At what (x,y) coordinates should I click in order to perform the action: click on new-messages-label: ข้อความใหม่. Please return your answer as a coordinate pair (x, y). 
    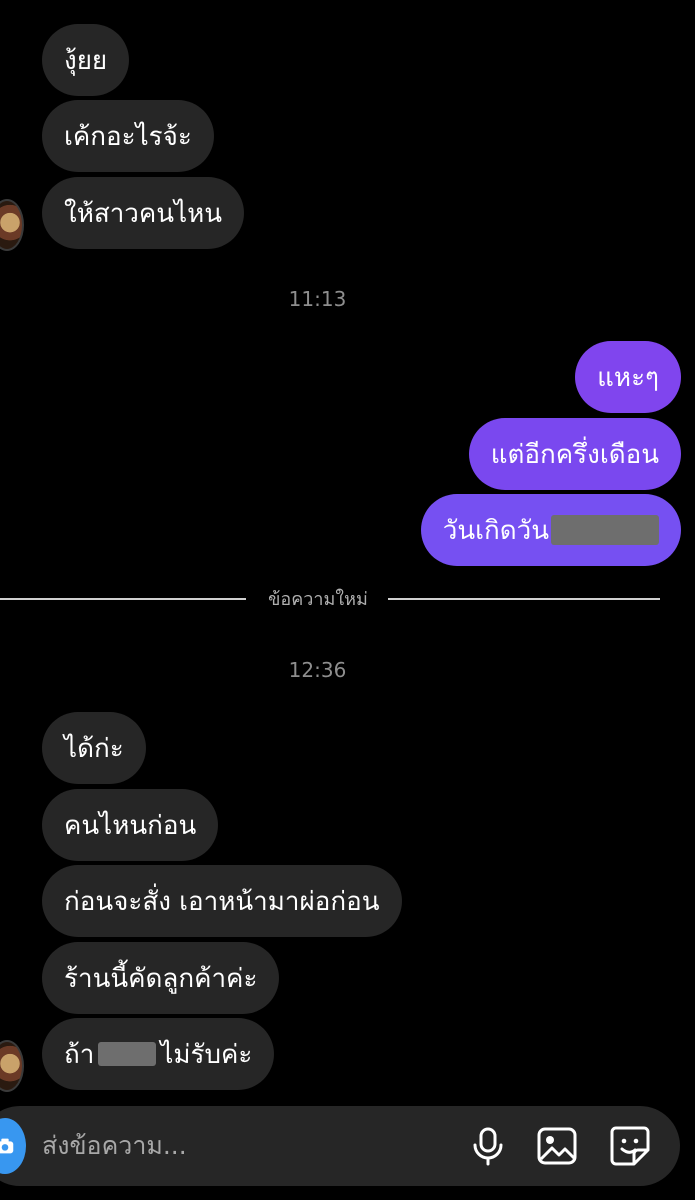
    Looking at the image, I should click on (318, 599).